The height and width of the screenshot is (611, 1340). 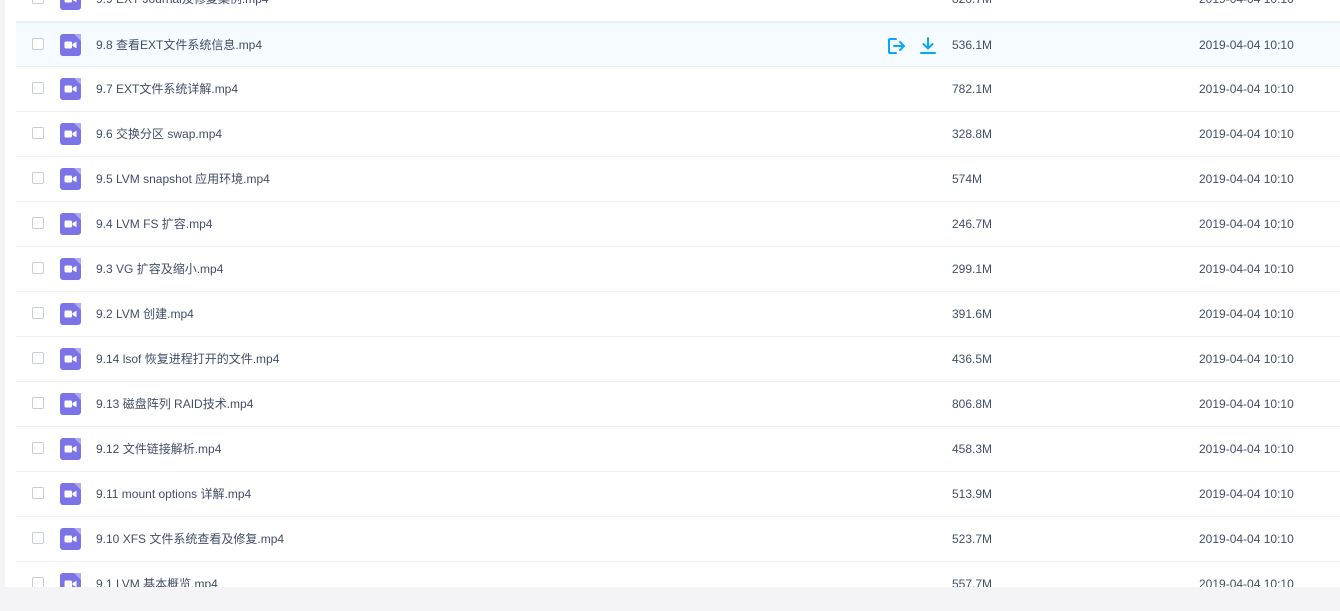 What do you see at coordinates (678, 89) in the screenshot?
I see `file-row: 9.7 EXT文件系统详解.mp4 782.1M 2019-04-04 10:10` at bounding box center [678, 89].